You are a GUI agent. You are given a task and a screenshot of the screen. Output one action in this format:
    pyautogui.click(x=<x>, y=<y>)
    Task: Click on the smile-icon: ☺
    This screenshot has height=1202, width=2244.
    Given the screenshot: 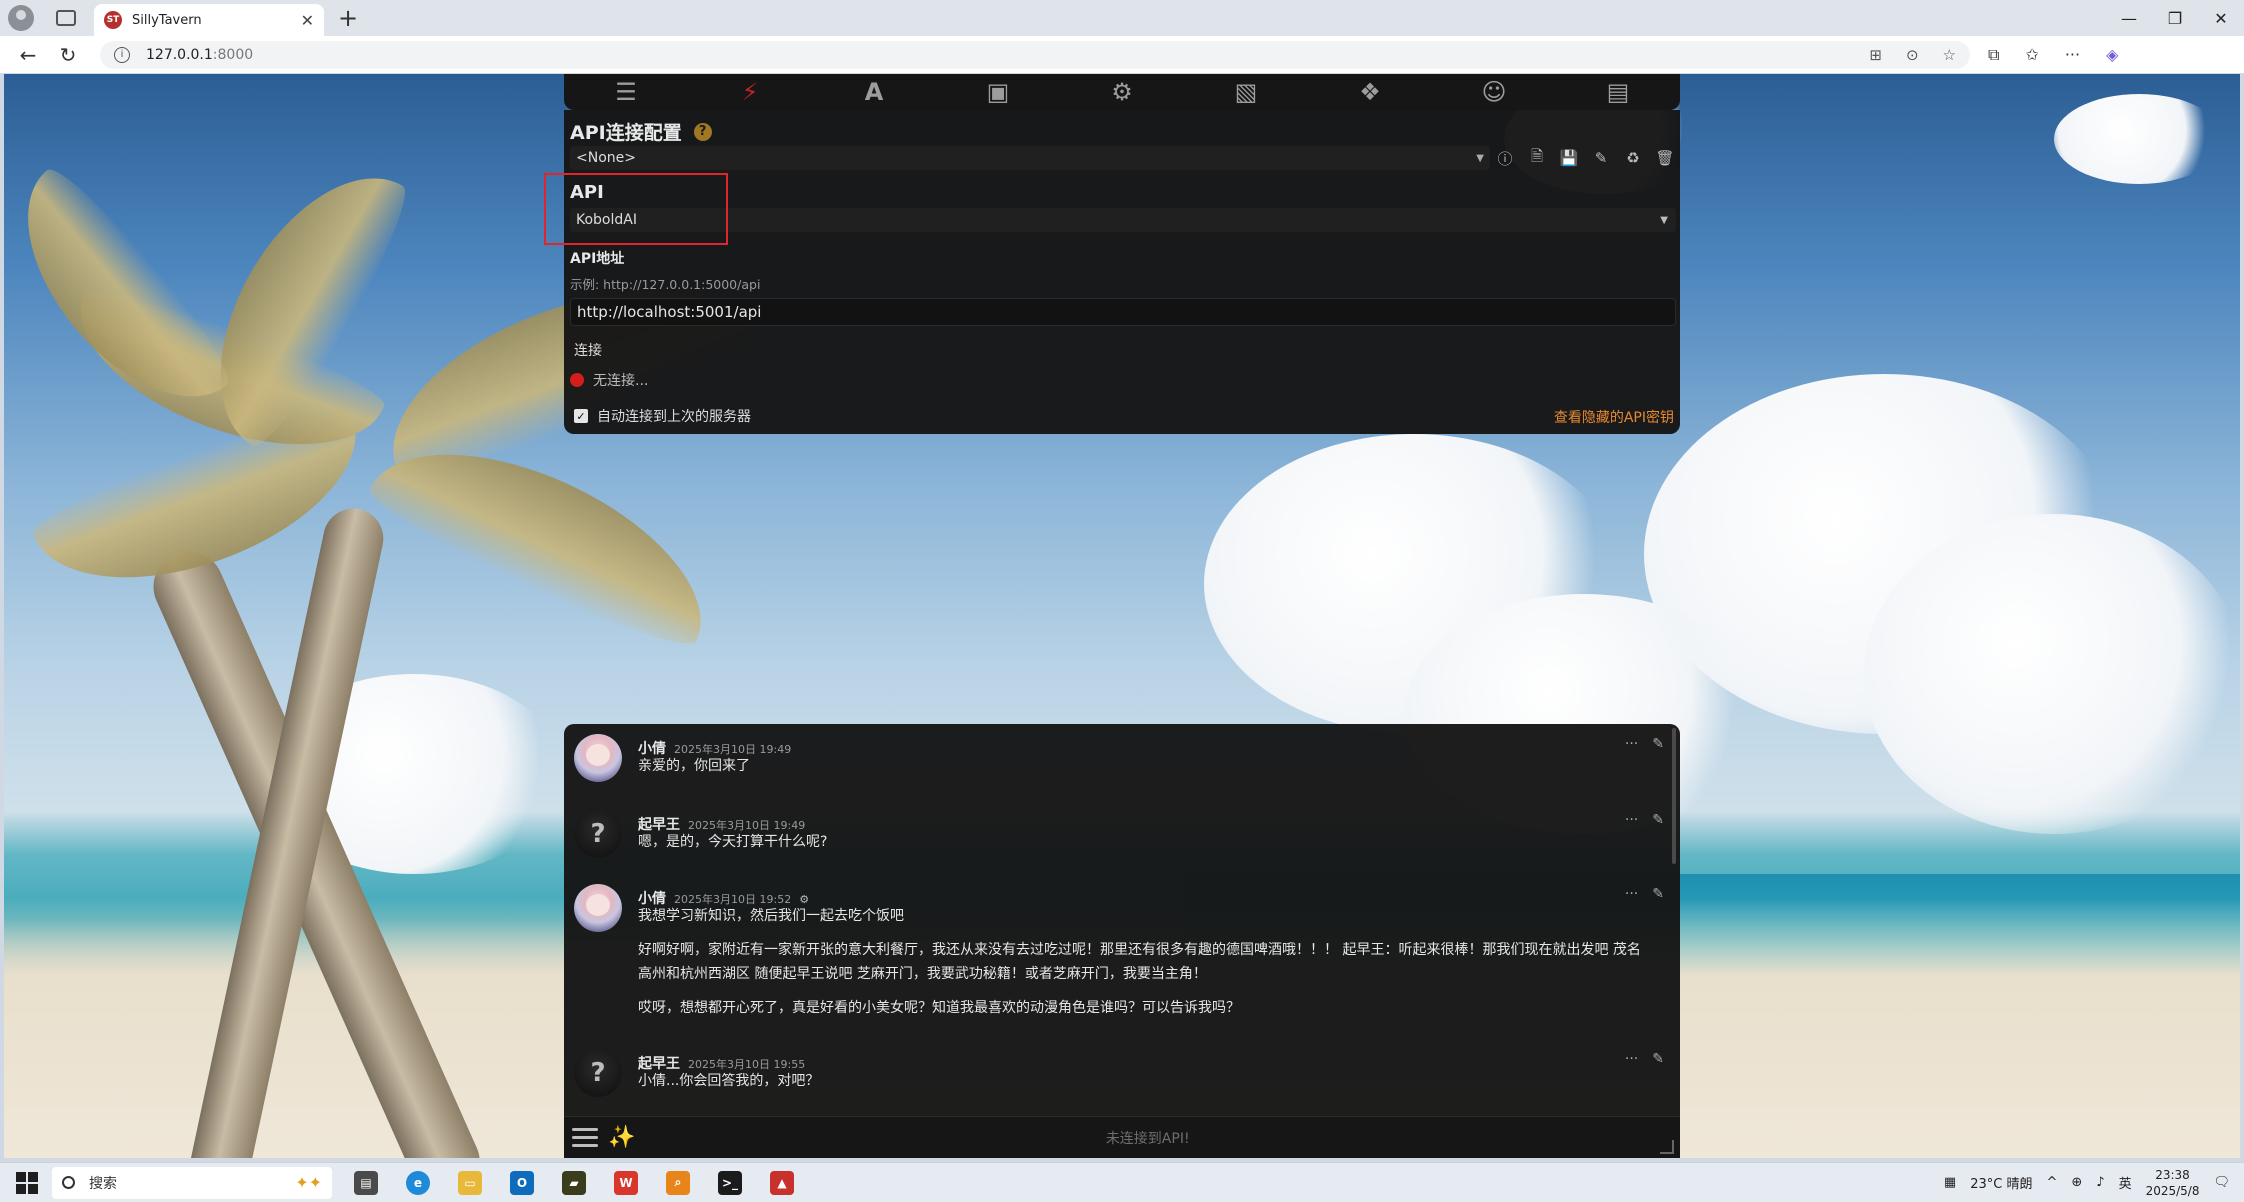 What is the action you would take?
    pyautogui.click(x=1494, y=92)
    